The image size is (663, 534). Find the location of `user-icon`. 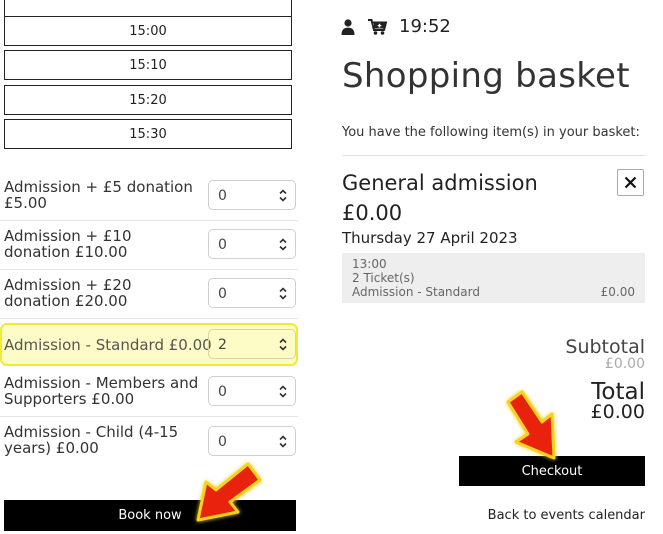

user-icon is located at coordinates (348, 27).